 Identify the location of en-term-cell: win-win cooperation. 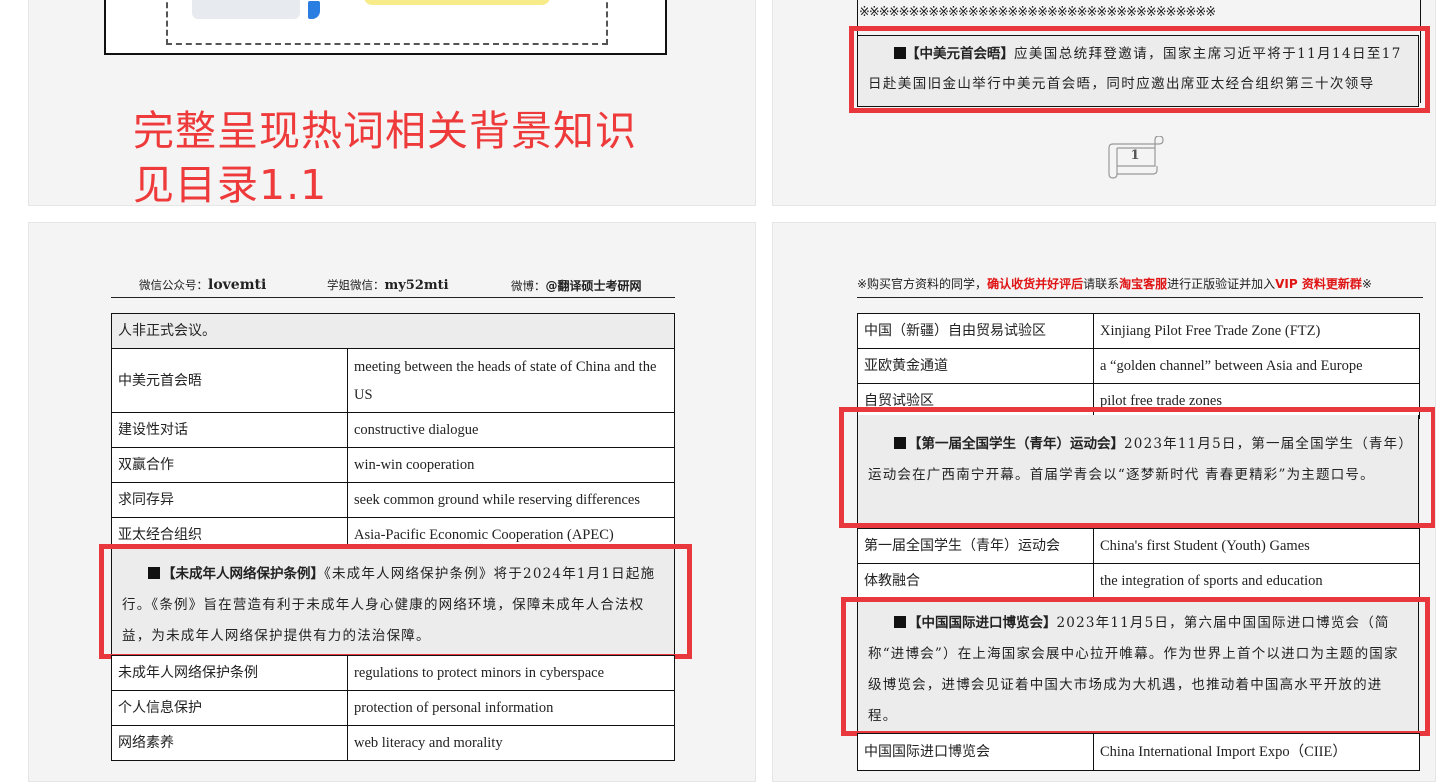
(511, 465).